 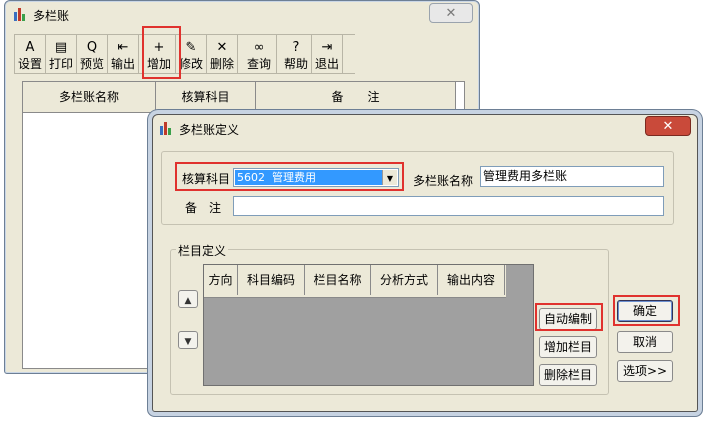 I want to click on export-icon: ⇤, so click(x=123, y=47).